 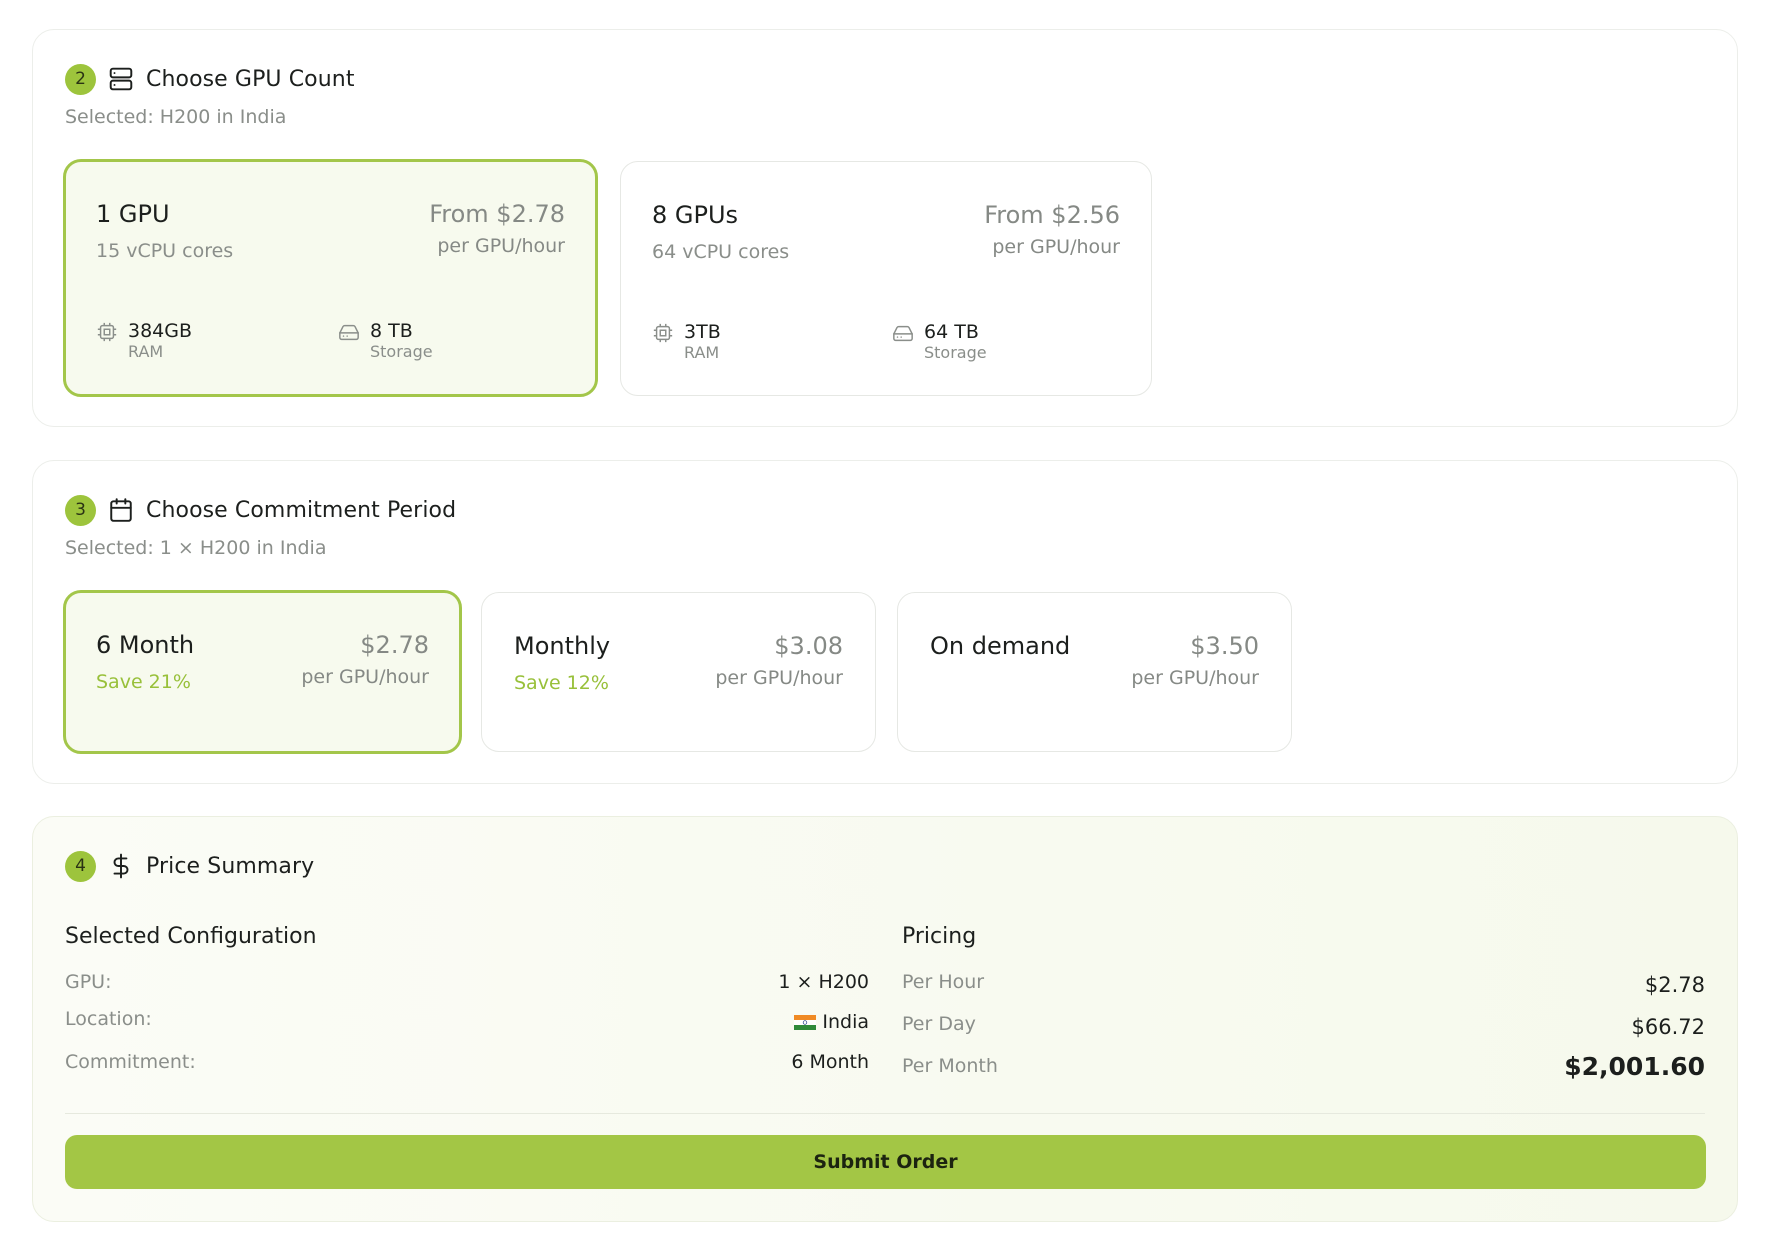 I want to click on submit-order-button: Submit Order, so click(x=885, y=1162).